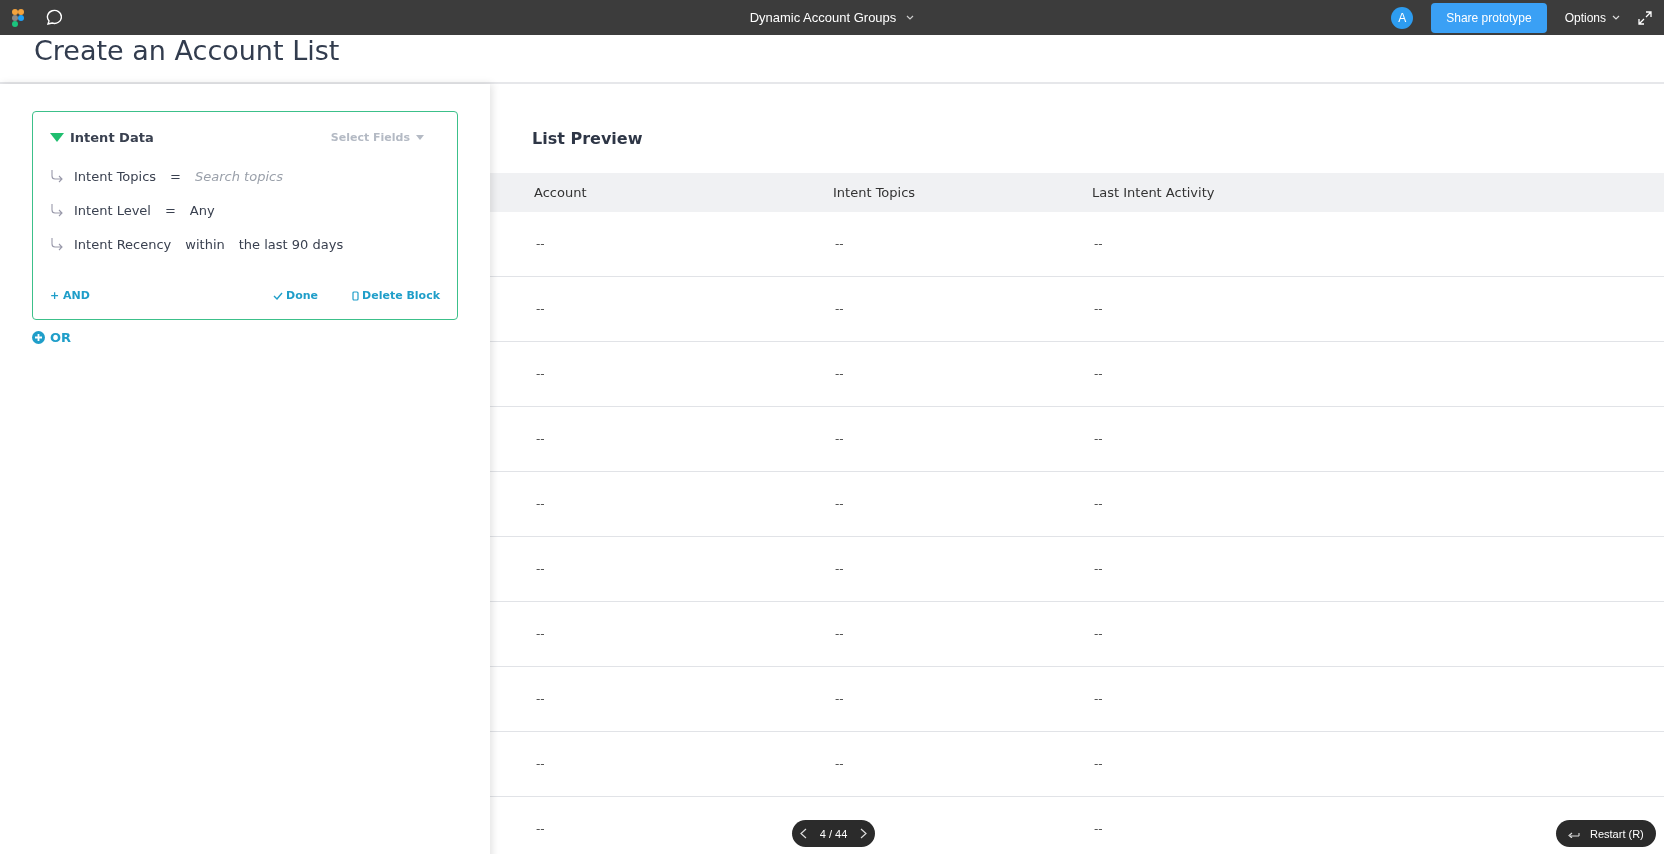 This screenshot has height=854, width=1664. I want to click on page-counter: 4 / 44, so click(833, 833).